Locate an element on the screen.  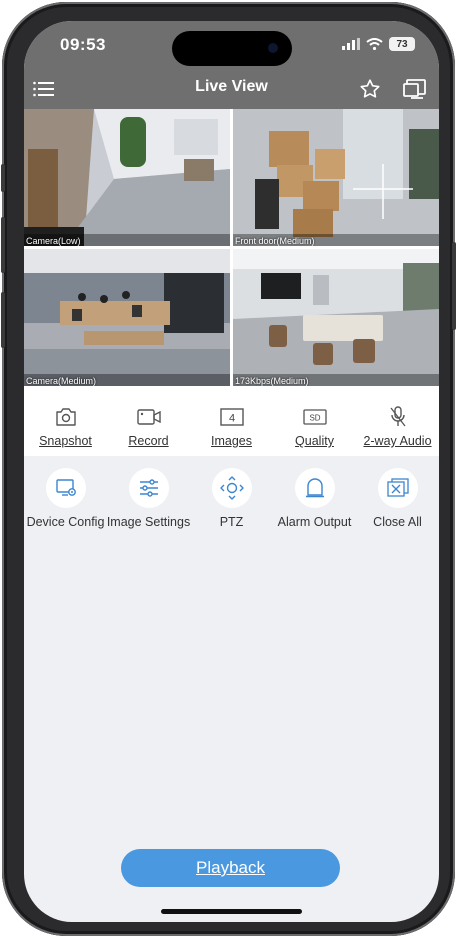
dynamic-island is located at coordinates (232, 48).